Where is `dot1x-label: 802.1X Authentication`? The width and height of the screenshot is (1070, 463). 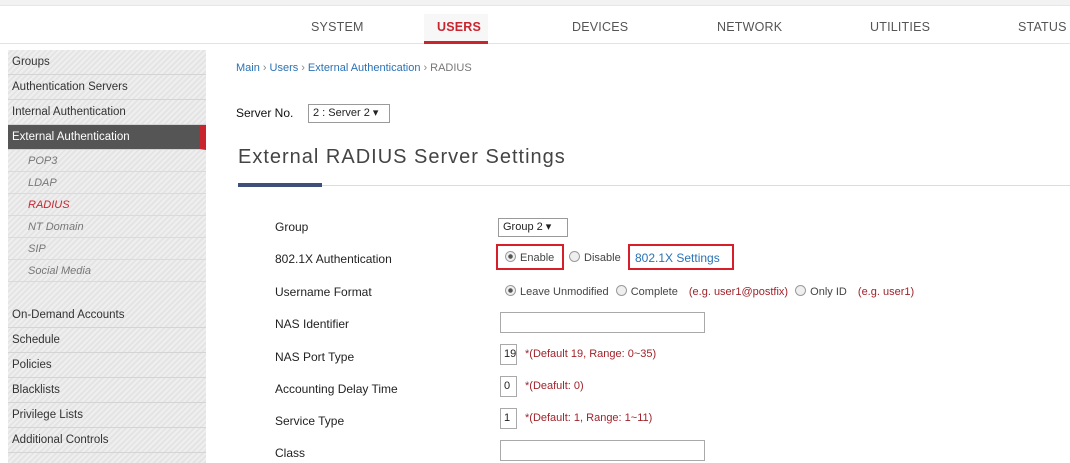 dot1x-label: 802.1X Authentication is located at coordinates (333, 259).